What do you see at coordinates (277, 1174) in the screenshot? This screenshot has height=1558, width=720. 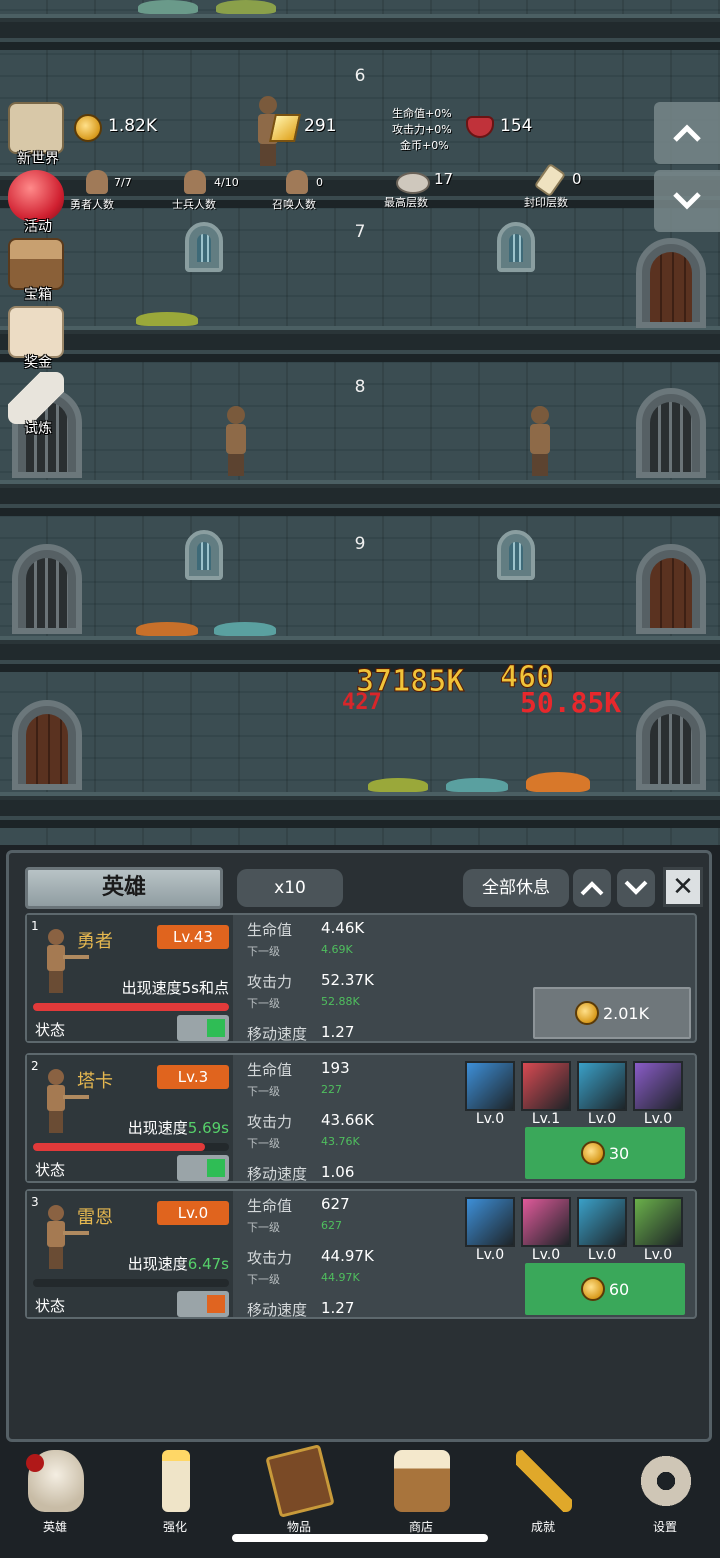 I see `speed-label: 移动速度` at bounding box center [277, 1174].